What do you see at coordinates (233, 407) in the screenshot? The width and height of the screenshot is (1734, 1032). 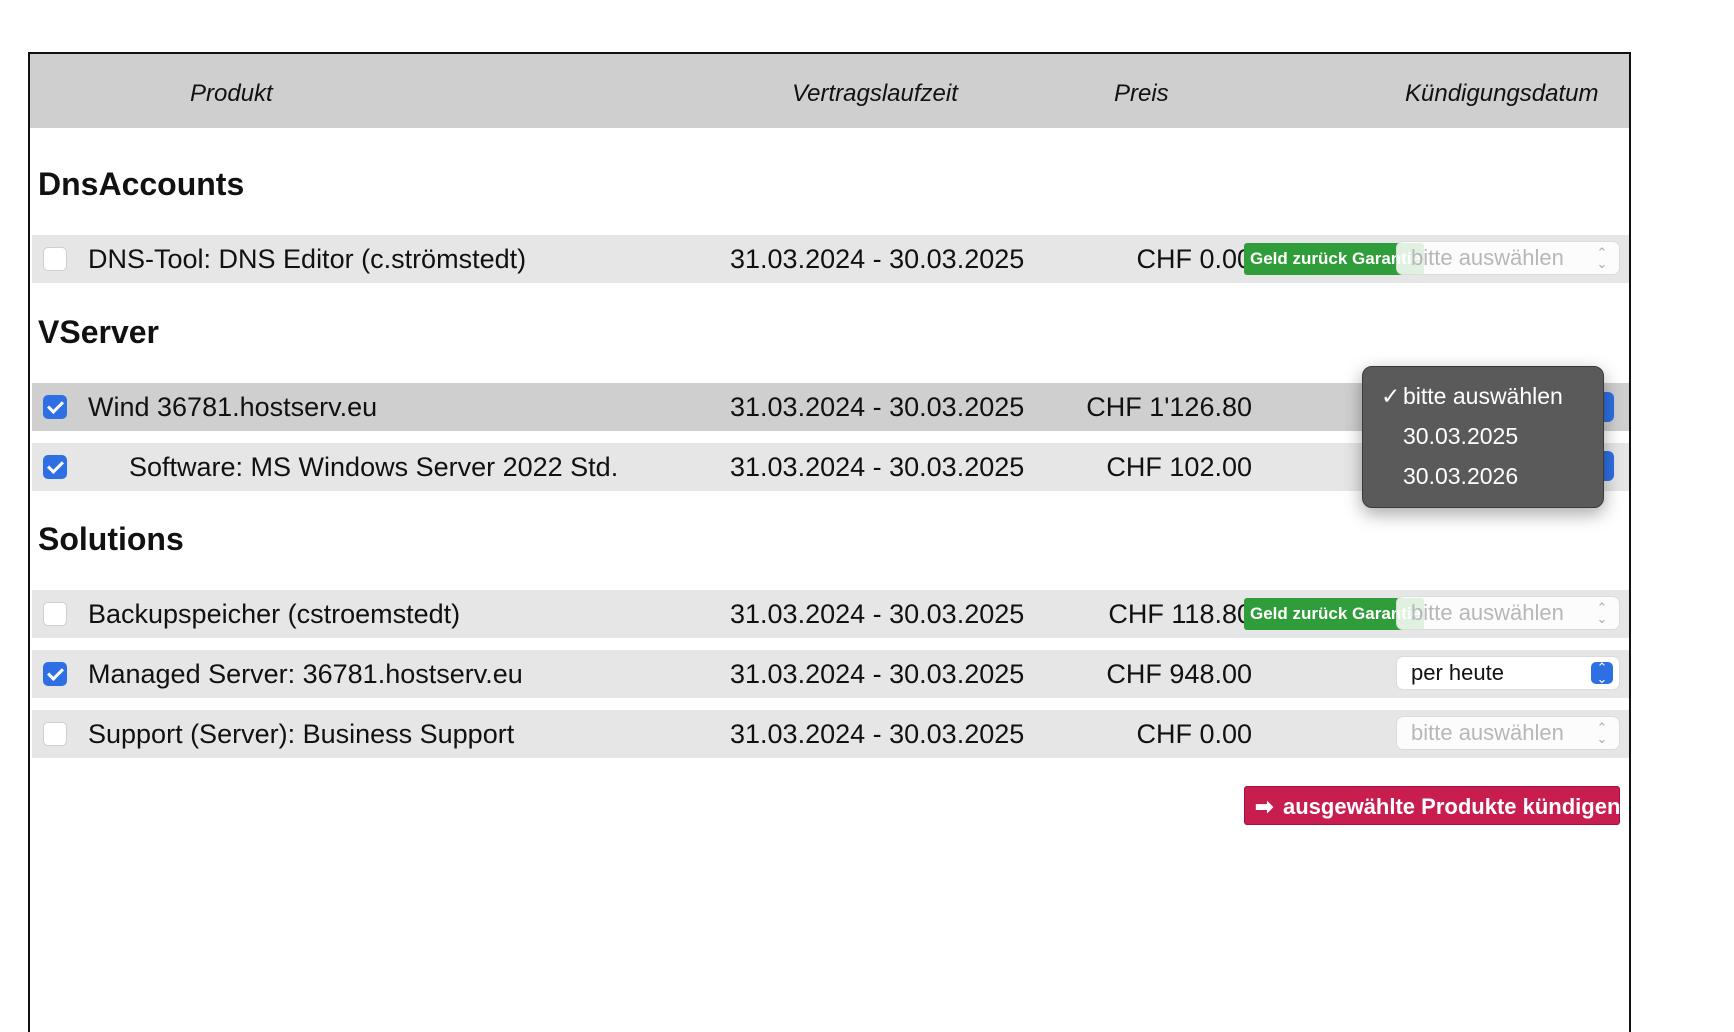 I see `product-name: Wind 36781.hostserv.eu` at bounding box center [233, 407].